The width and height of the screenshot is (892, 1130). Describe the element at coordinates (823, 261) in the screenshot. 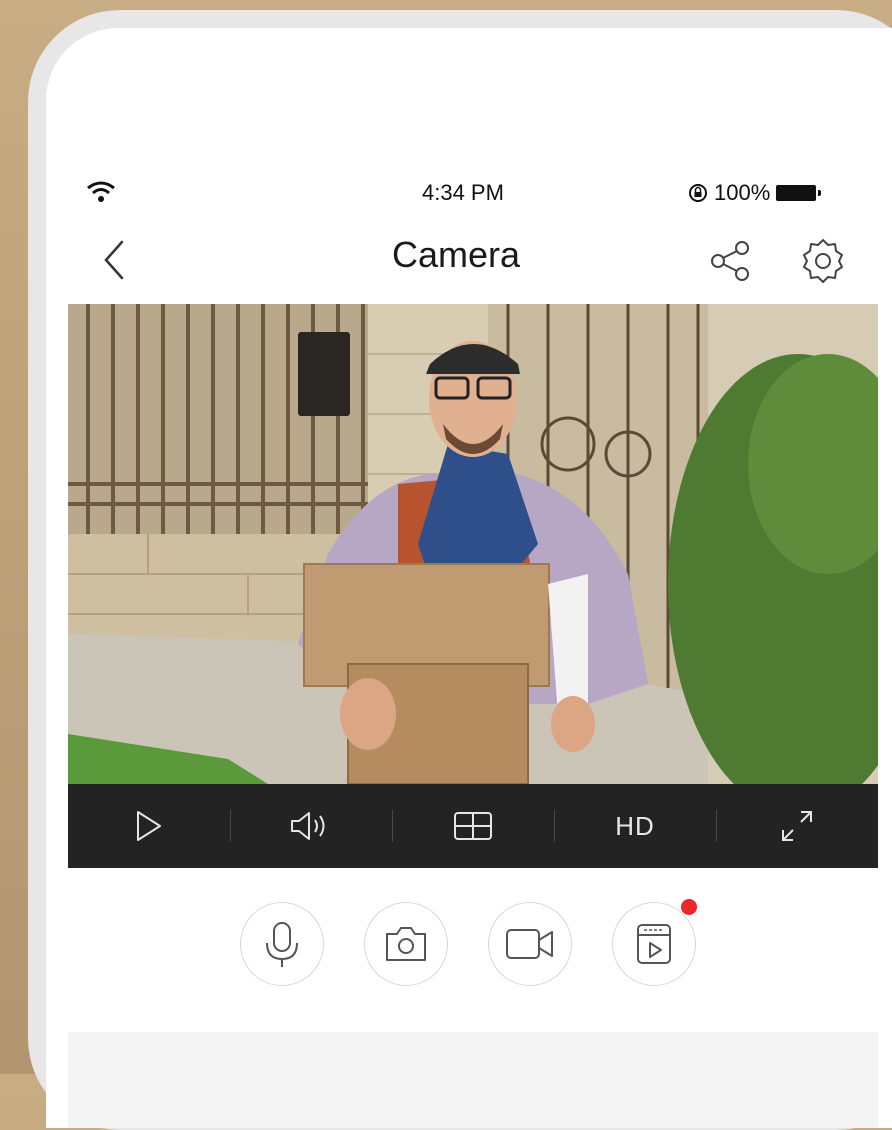

I see `gear-icon` at that location.